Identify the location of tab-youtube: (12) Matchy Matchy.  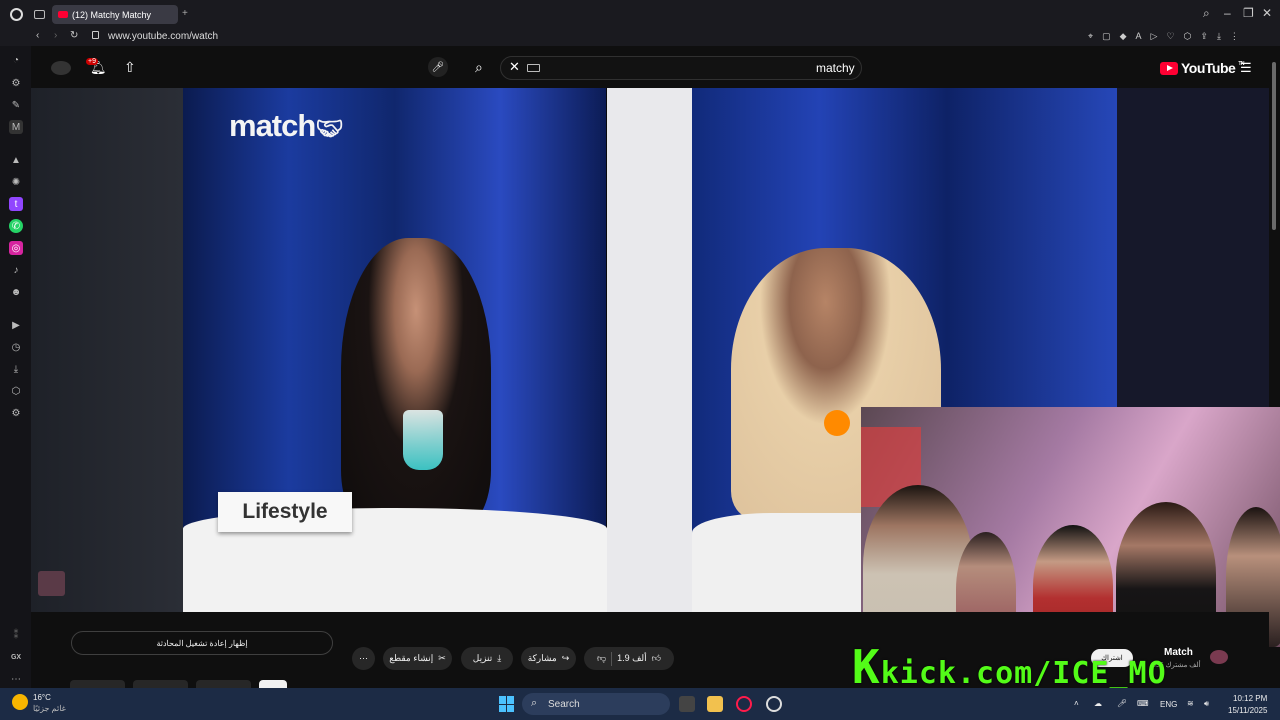
(115, 14).